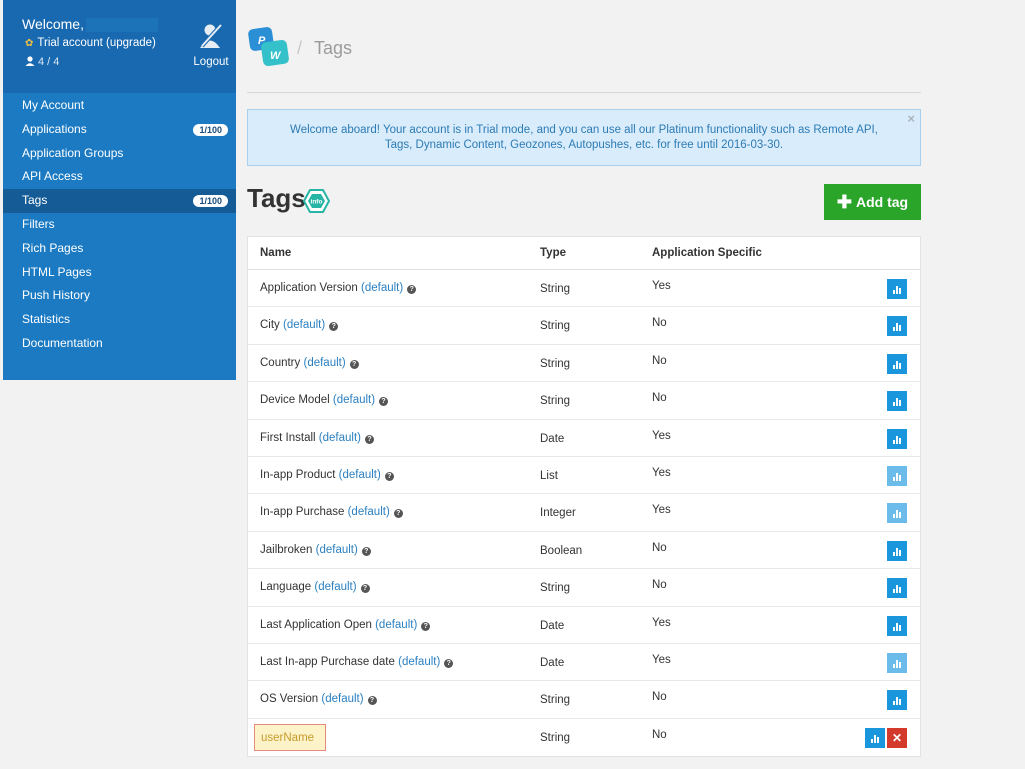 This screenshot has width=1025, height=769. I want to click on tag-name: City, so click(270, 325).